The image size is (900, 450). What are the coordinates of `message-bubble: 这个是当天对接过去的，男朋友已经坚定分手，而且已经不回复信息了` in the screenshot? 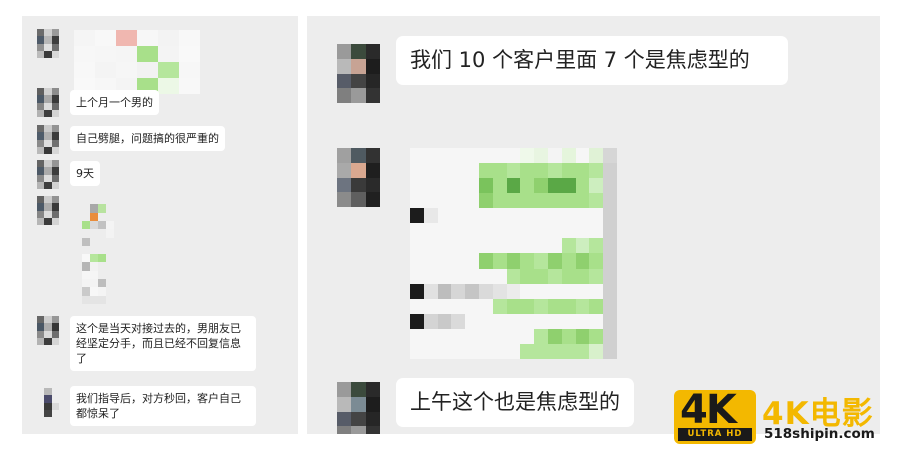 It's located at (163, 343).